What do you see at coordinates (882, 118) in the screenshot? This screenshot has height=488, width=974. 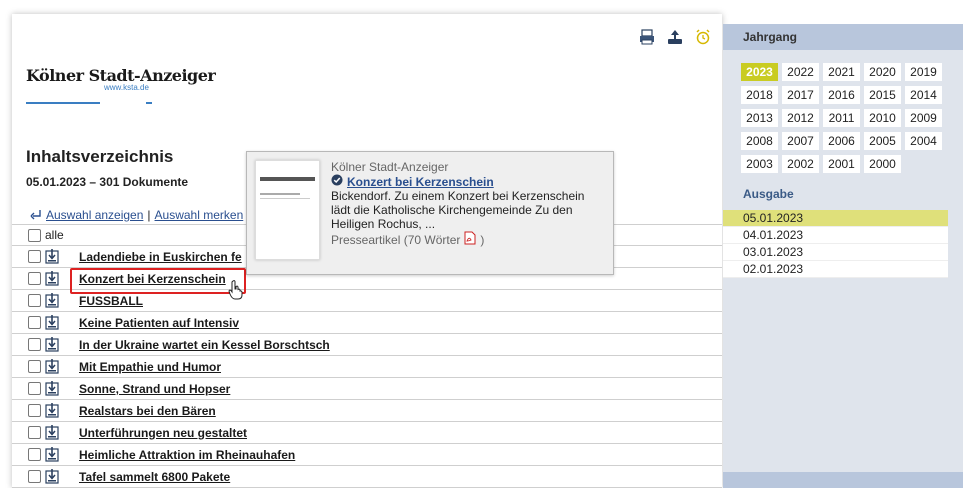 I see `year-button: 2010` at bounding box center [882, 118].